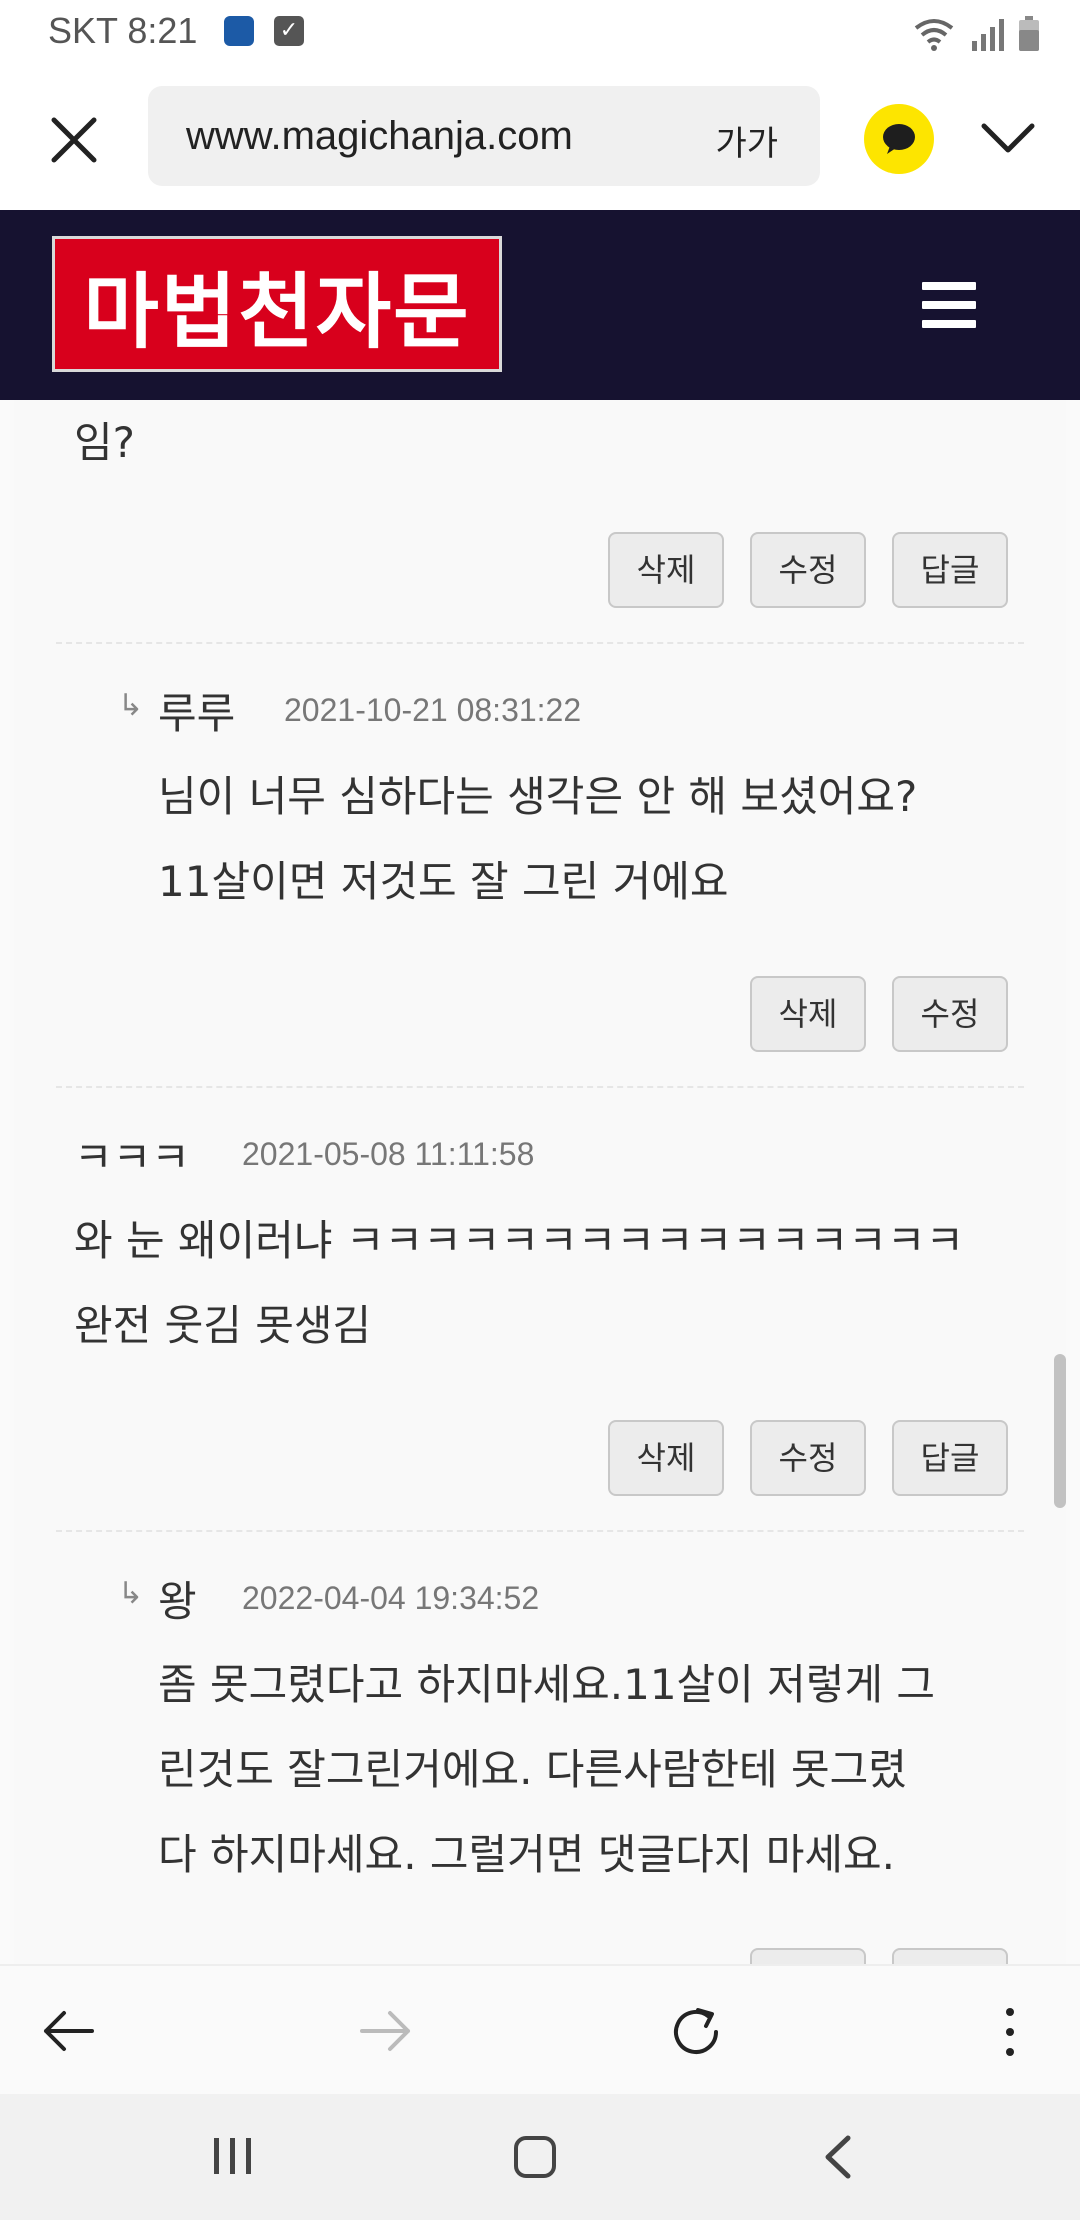  Describe the element at coordinates (379, 136) in the screenshot. I see `url-text: www.magichanja.com` at that location.